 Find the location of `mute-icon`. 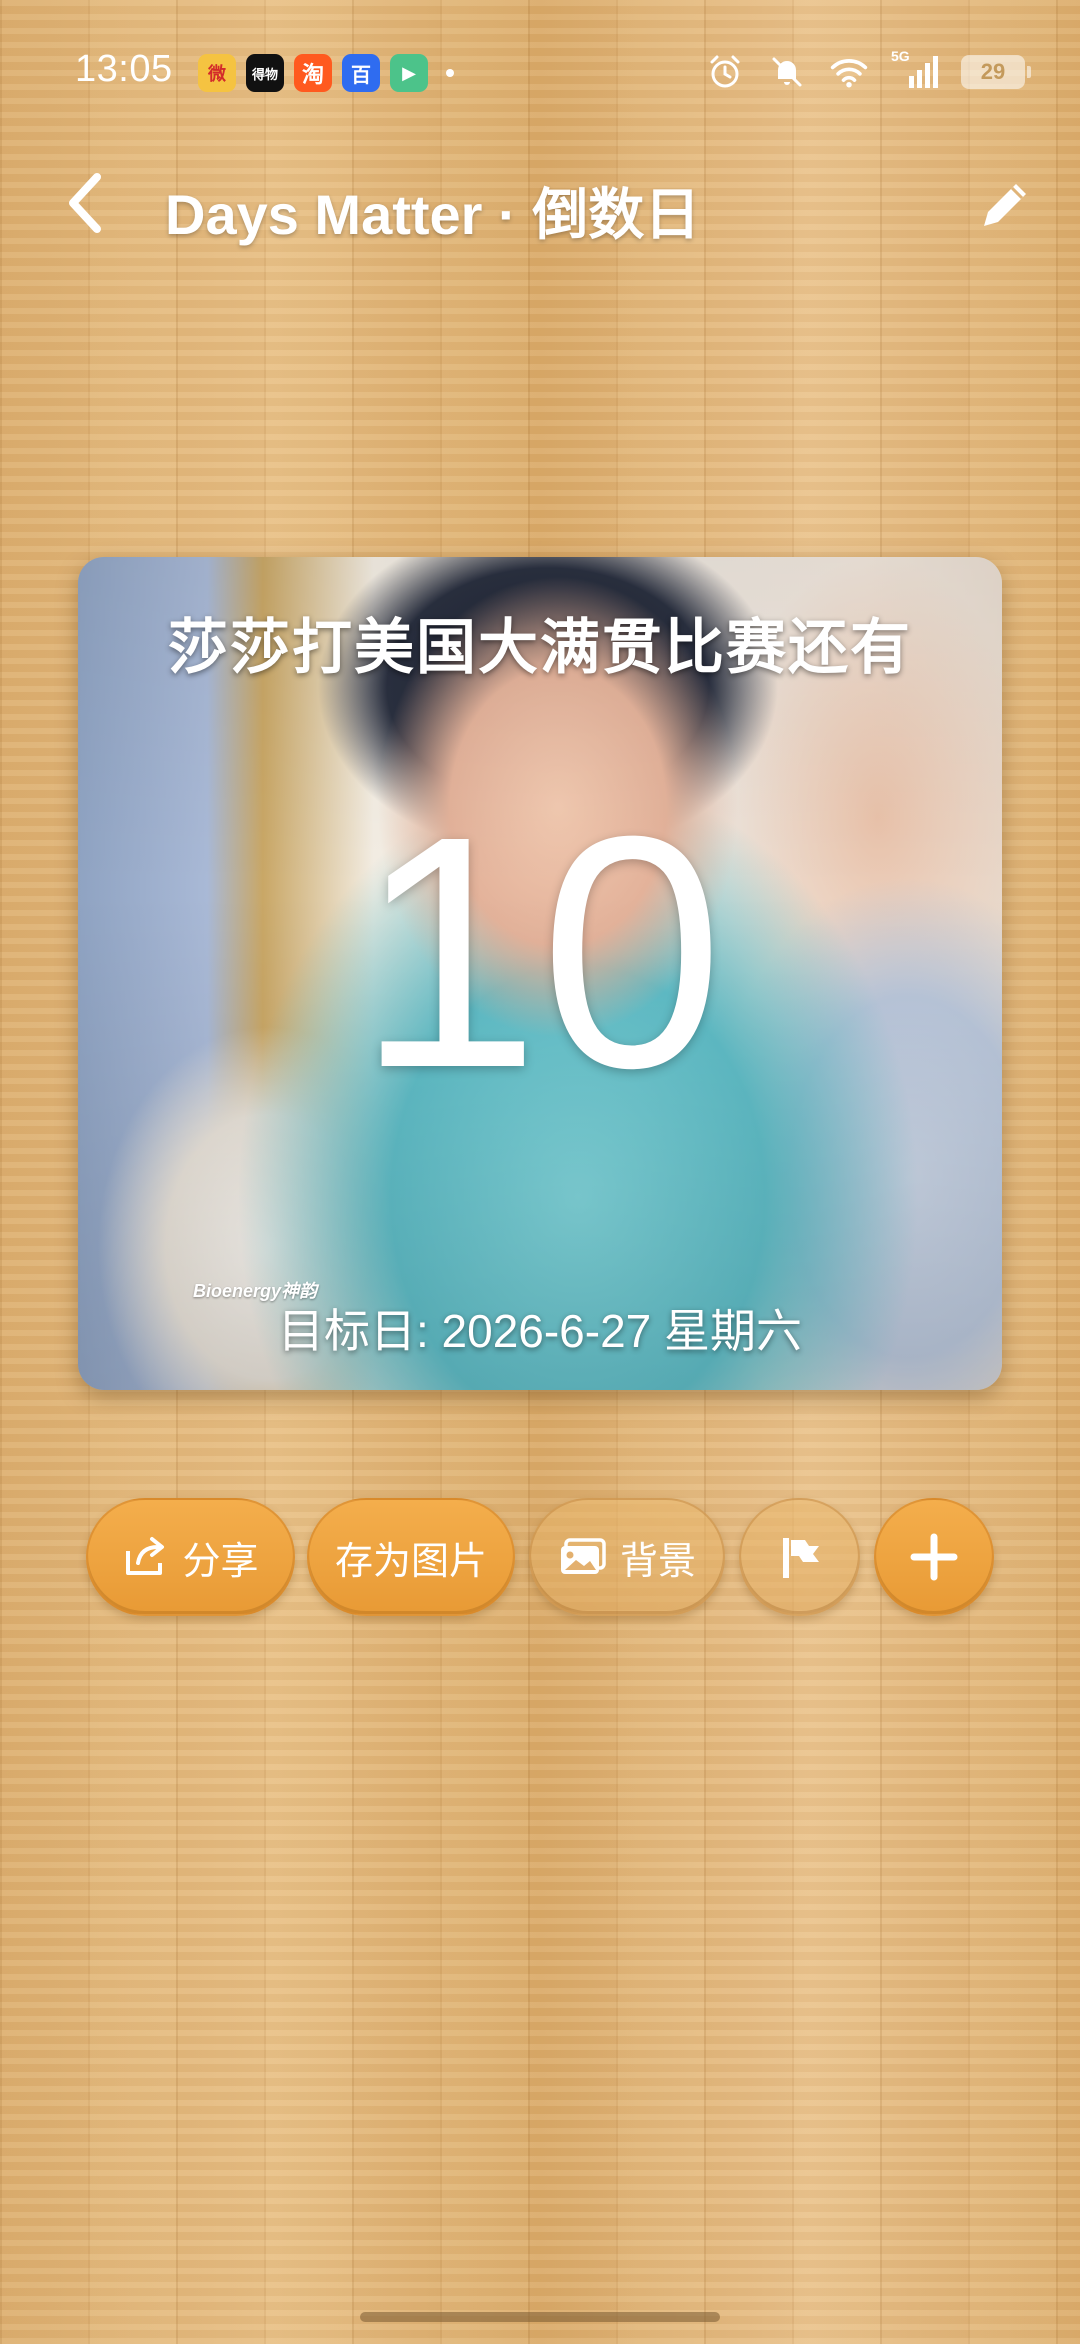

mute-icon is located at coordinates (787, 72).